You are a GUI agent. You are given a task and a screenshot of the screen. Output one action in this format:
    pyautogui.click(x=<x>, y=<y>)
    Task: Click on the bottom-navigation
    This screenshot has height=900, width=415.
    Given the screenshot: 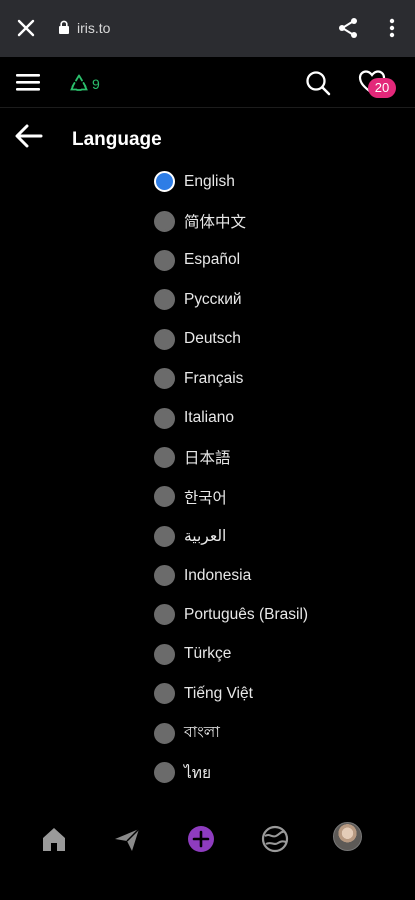 What is the action you would take?
    pyautogui.click(x=207, y=855)
    